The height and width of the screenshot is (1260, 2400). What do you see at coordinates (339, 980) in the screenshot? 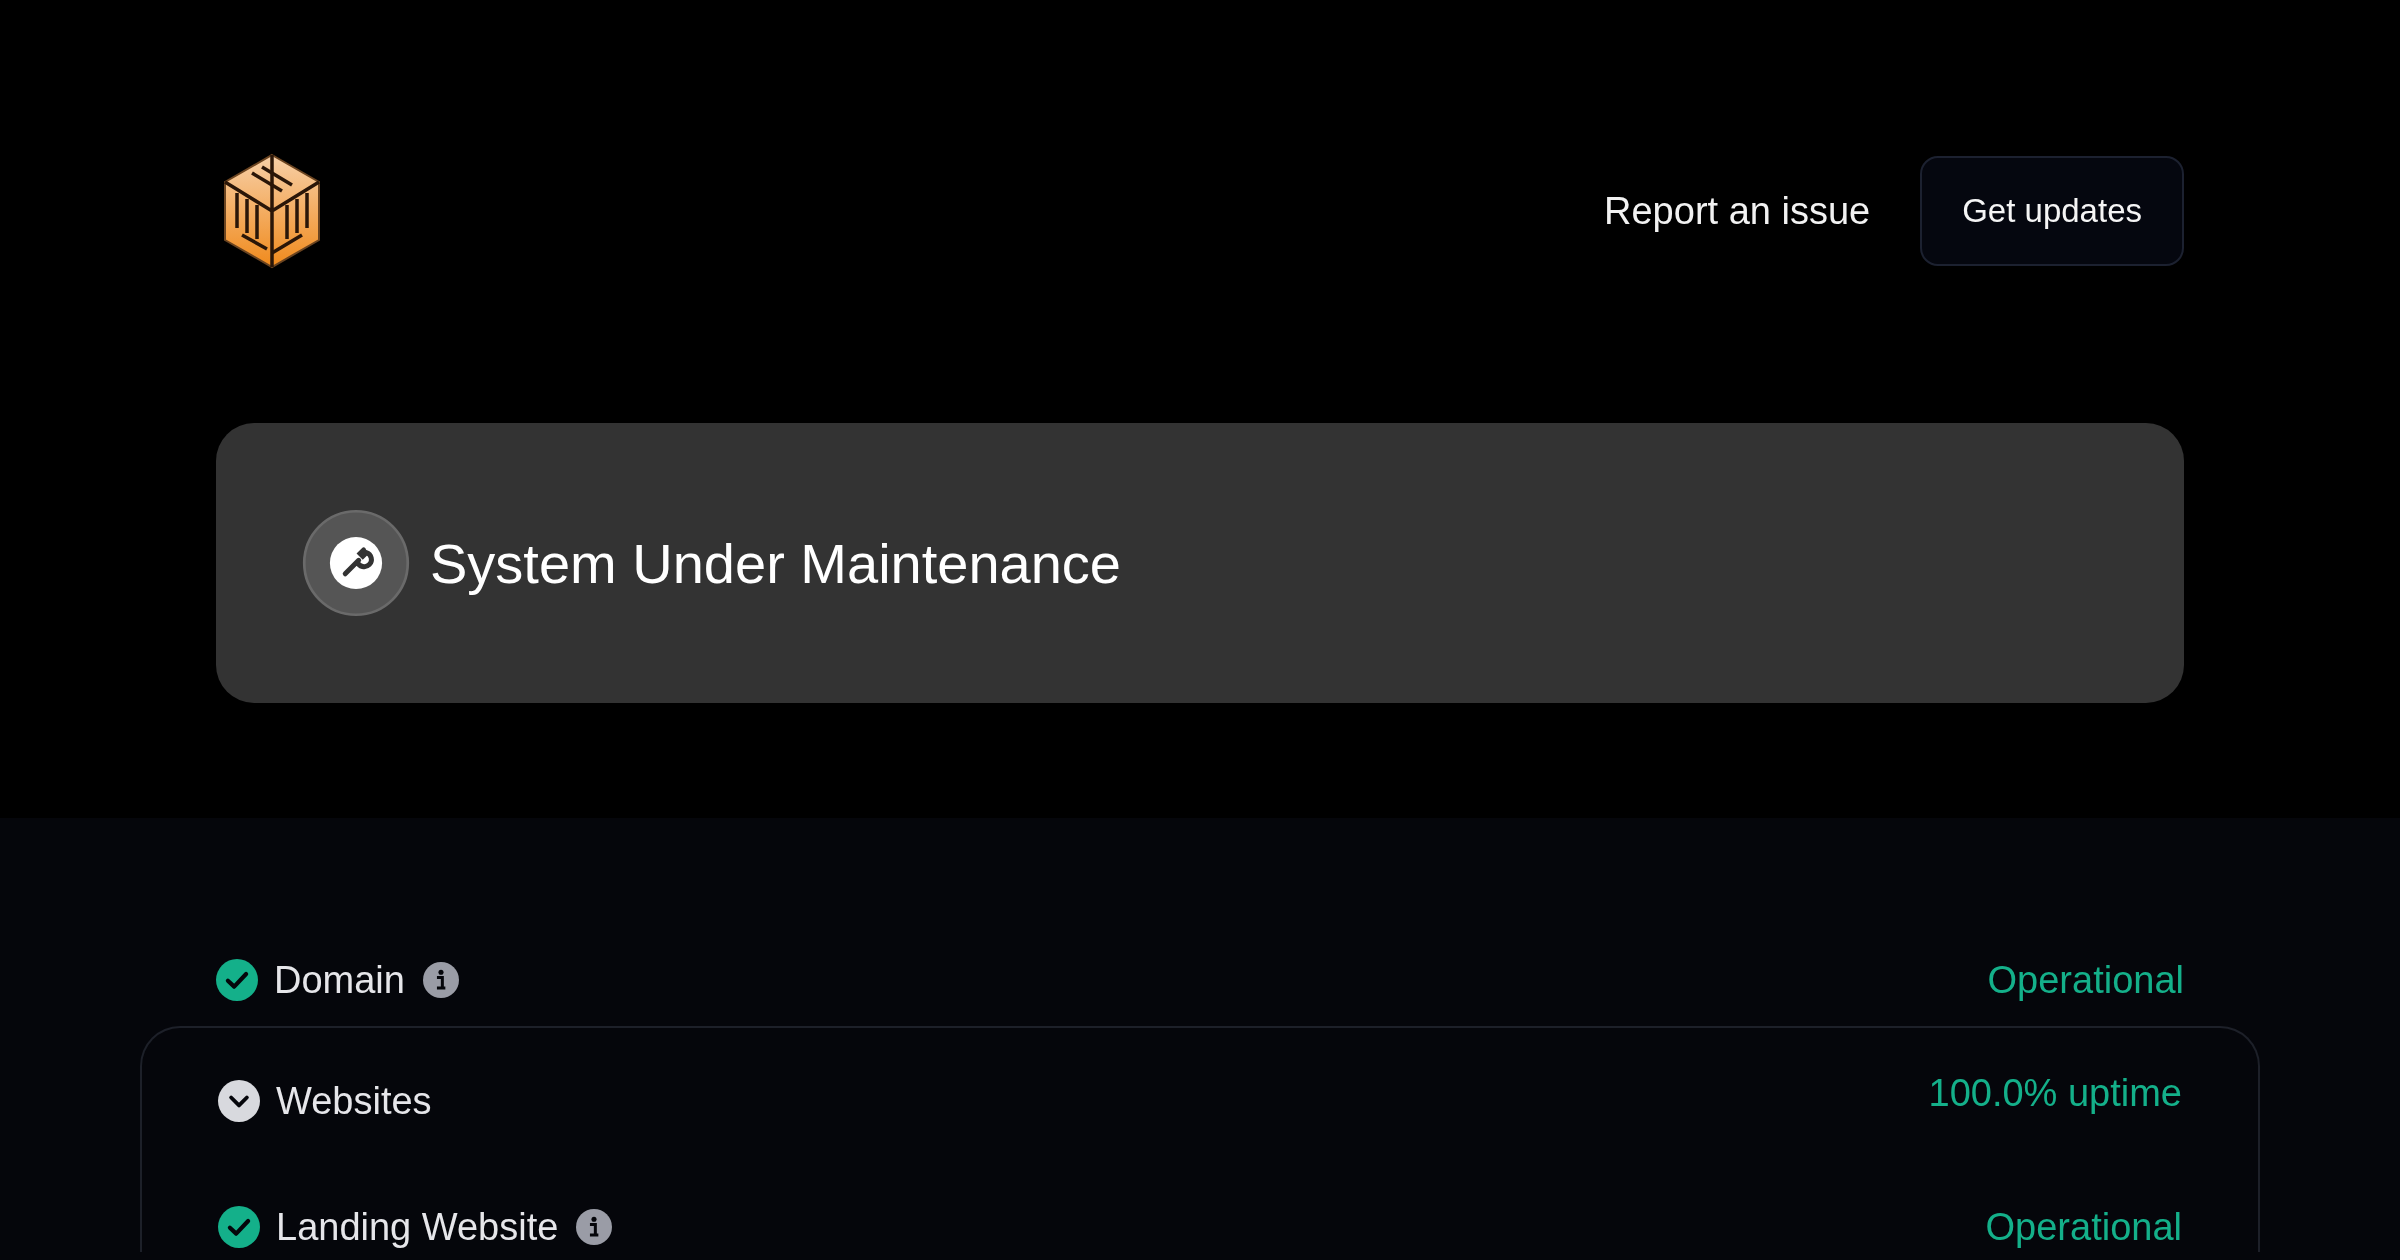
I see `component-name: Domain` at bounding box center [339, 980].